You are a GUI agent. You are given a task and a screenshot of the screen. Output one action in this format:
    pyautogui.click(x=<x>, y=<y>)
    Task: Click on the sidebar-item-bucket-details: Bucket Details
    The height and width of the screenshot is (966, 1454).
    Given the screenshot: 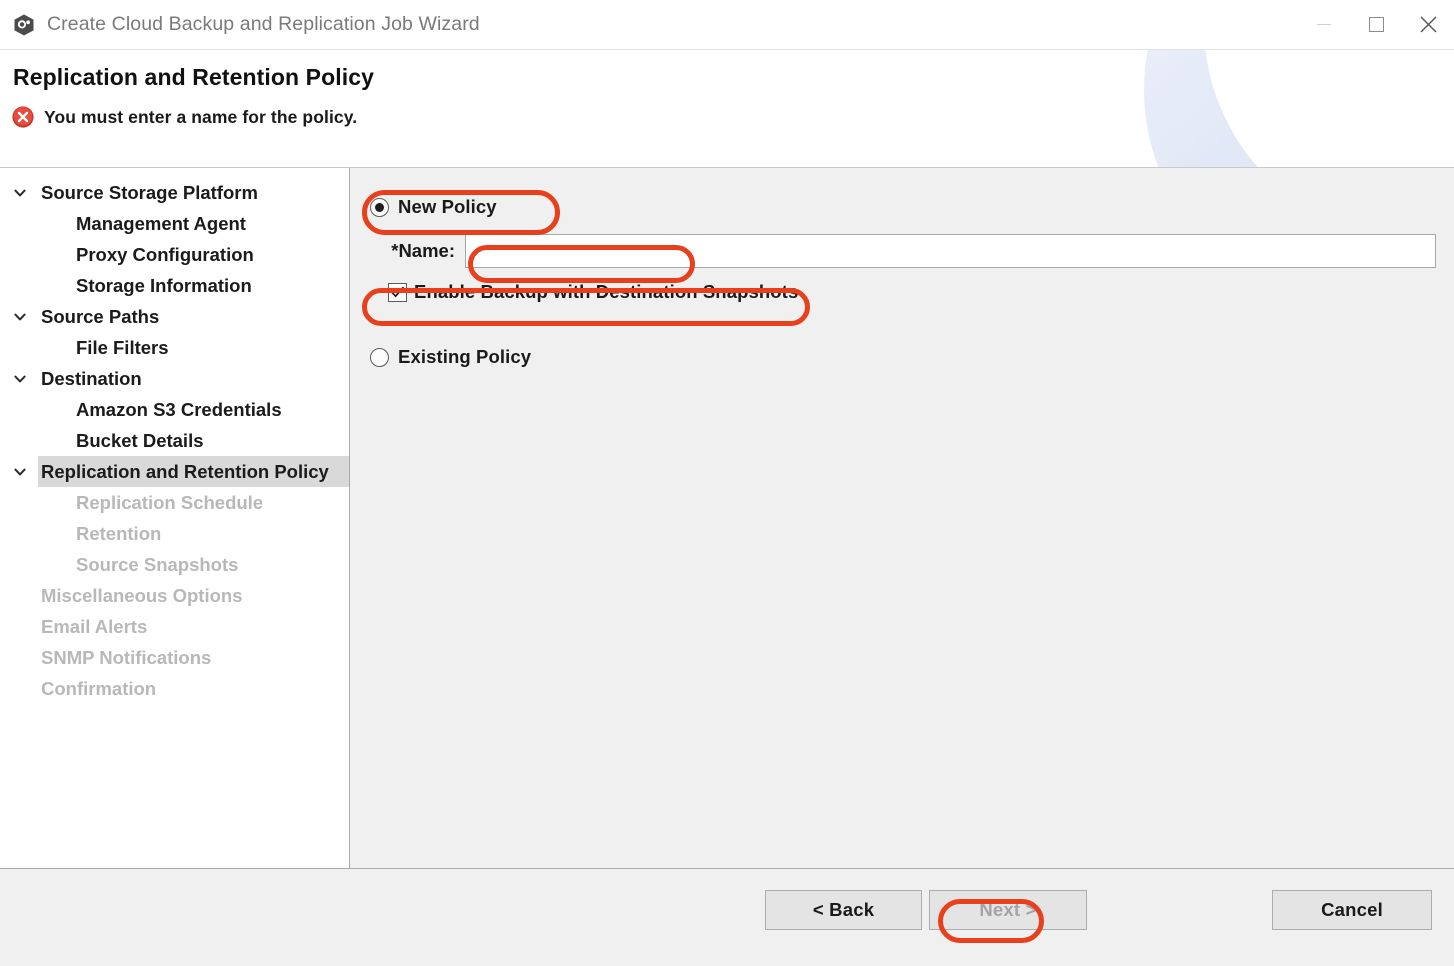 What is the action you would take?
    pyautogui.click(x=174, y=440)
    